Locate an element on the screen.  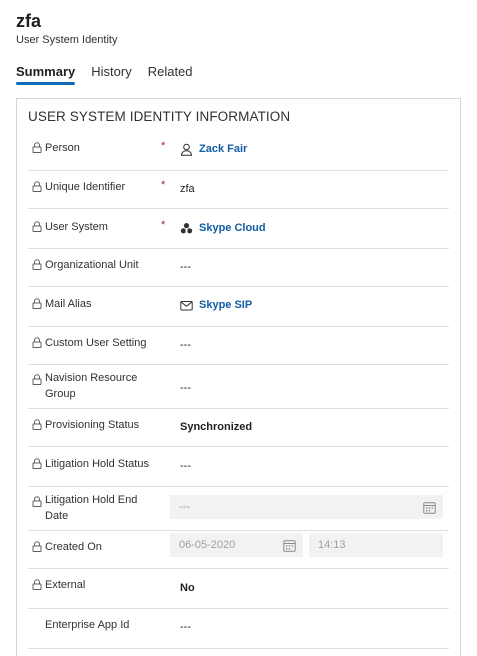
created-on-date-input: 06-05-2020 is located at coordinates (236, 545).